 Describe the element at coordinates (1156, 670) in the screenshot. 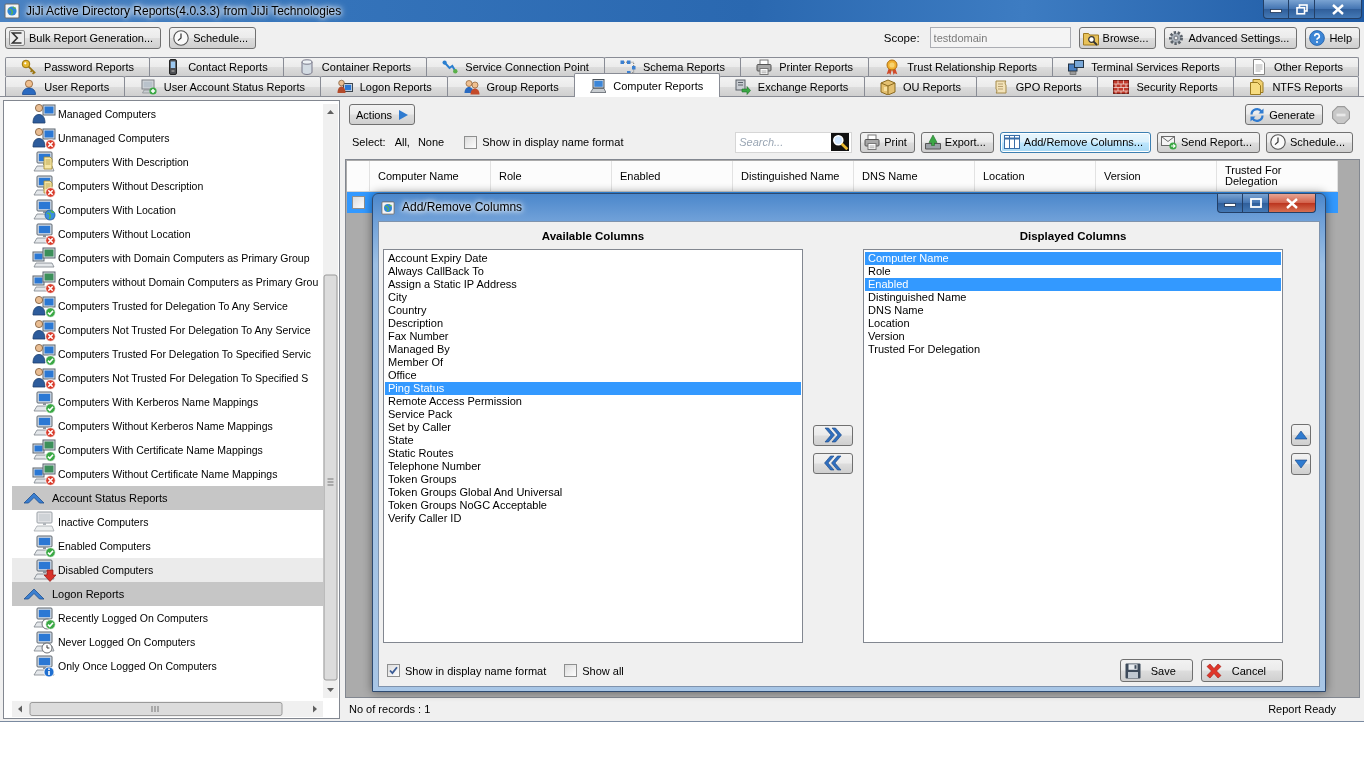

I see `save-button: Save` at that location.